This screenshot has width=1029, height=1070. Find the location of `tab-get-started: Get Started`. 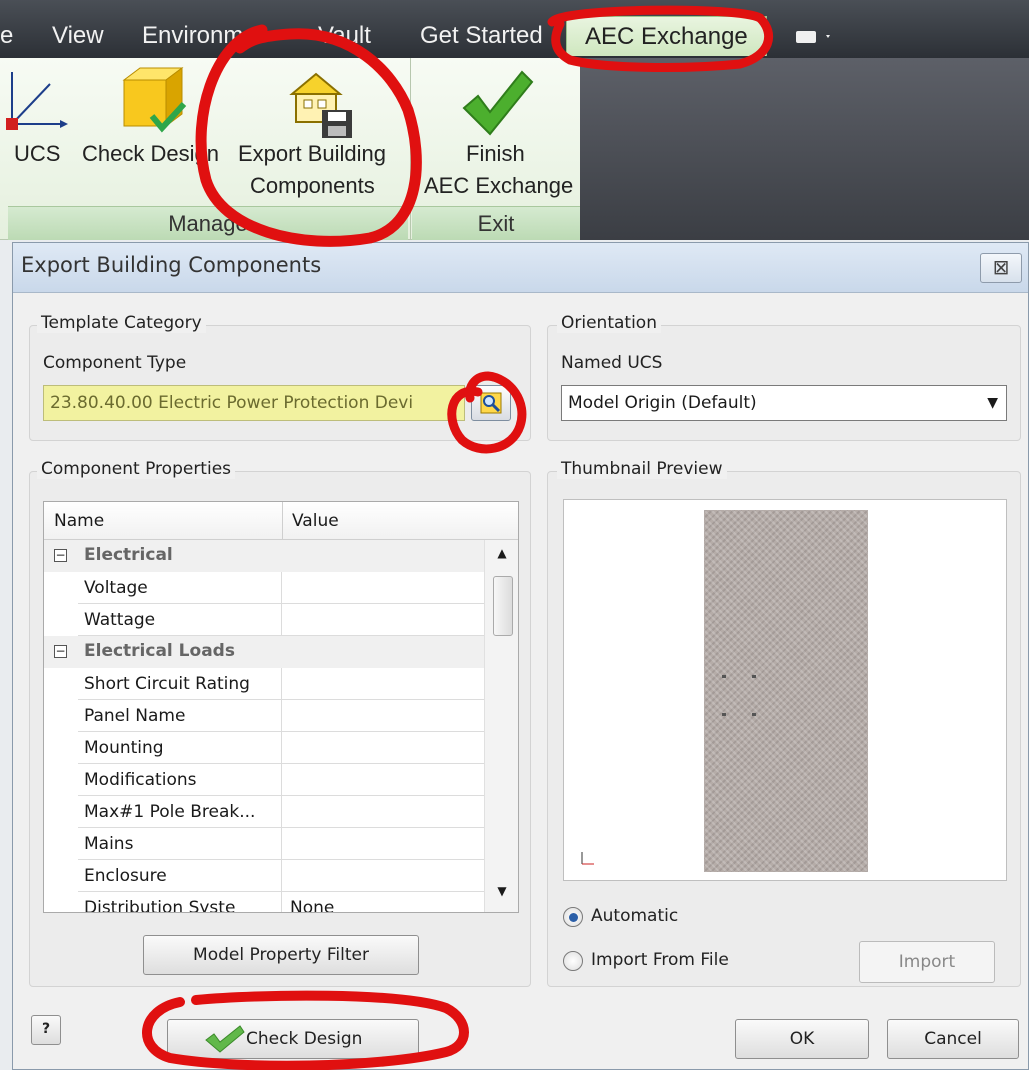

tab-get-started: Get Started is located at coordinates (481, 36).